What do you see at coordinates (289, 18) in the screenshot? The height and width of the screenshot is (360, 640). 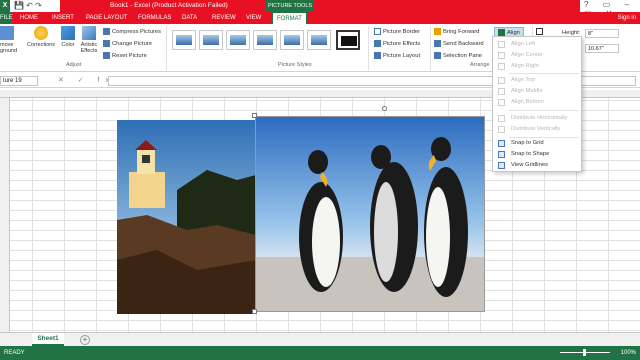 I see `tab-format: FORMAT` at bounding box center [289, 18].